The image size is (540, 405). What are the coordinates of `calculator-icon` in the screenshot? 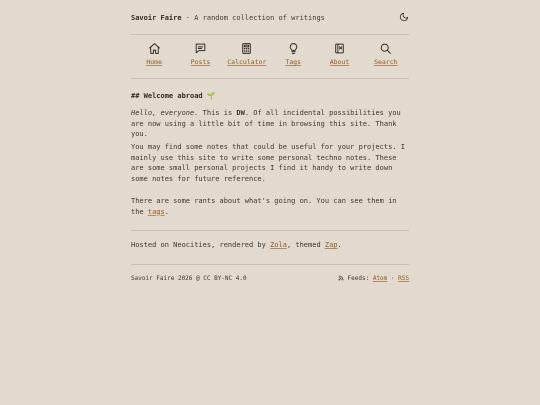 It's located at (246, 48).